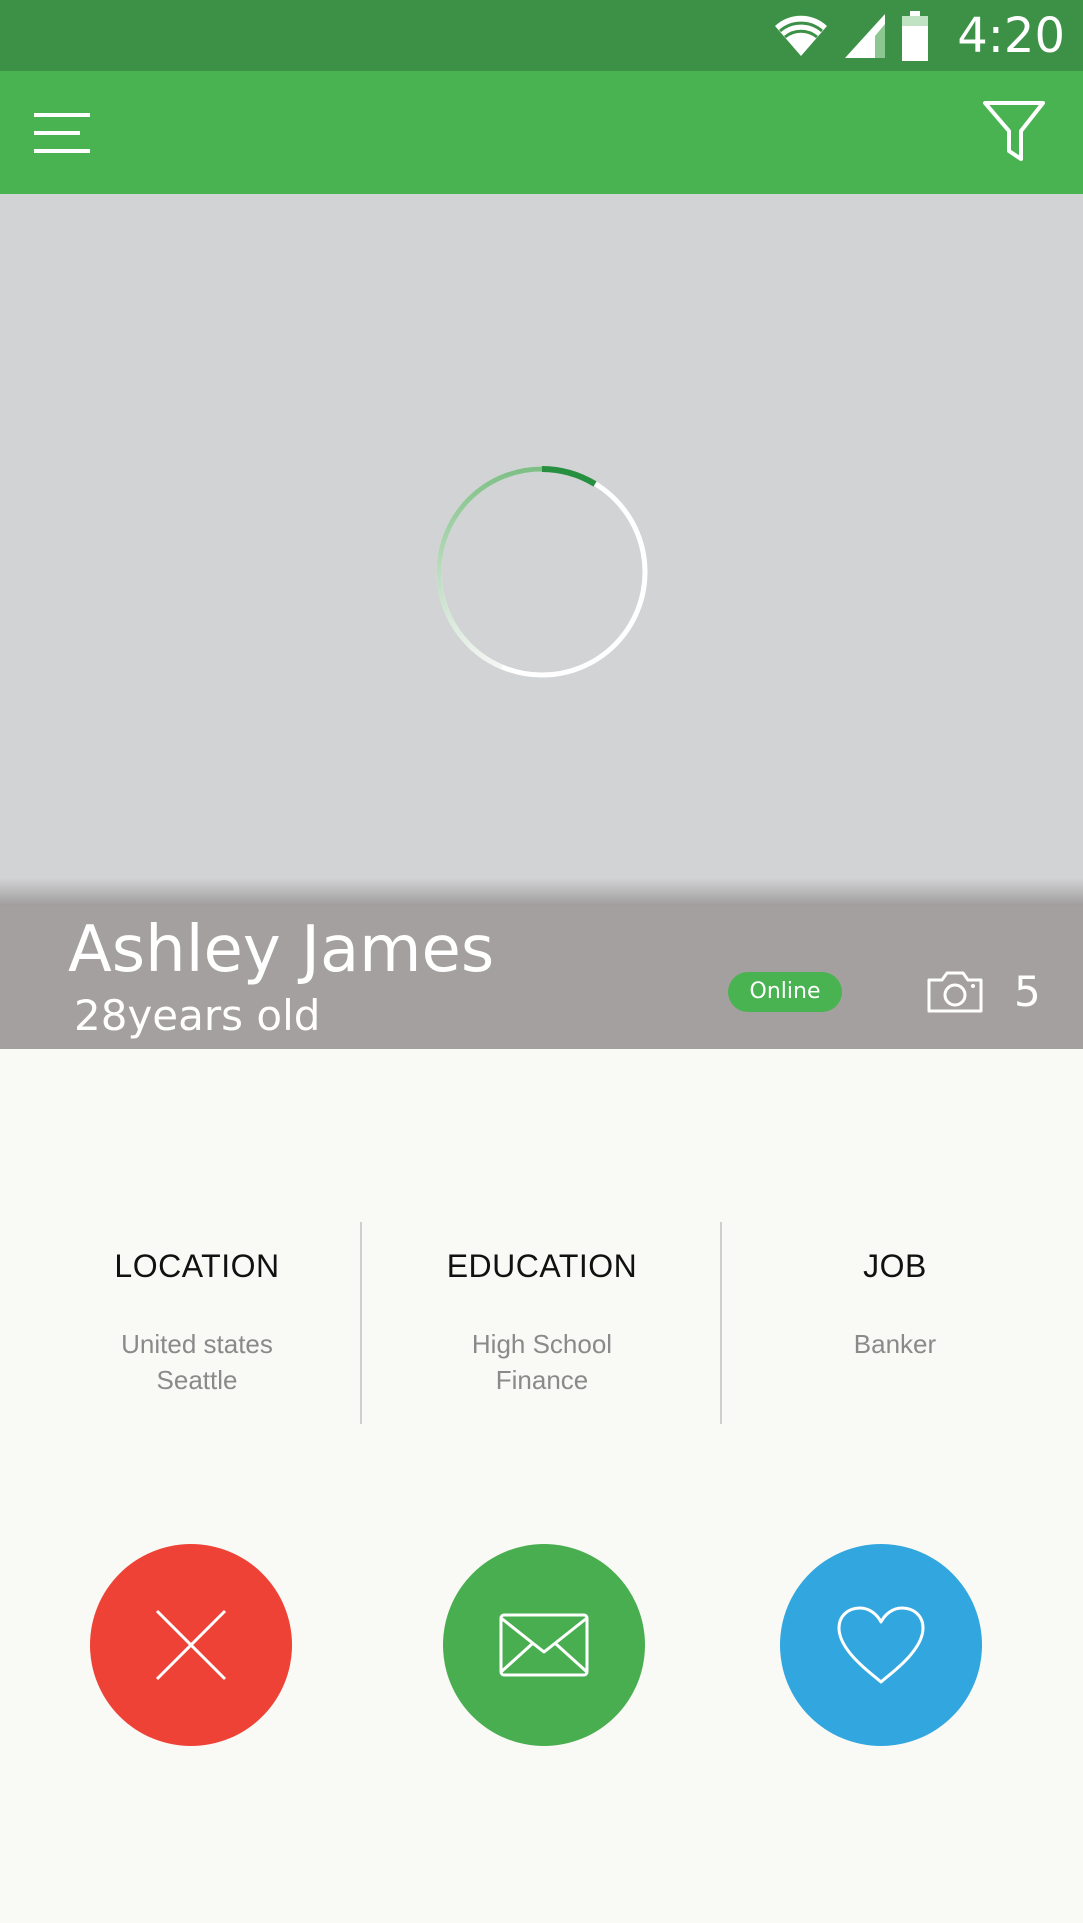  Describe the element at coordinates (542, 1266) in the screenshot. I see `education-title: EDUCATION` at that location.